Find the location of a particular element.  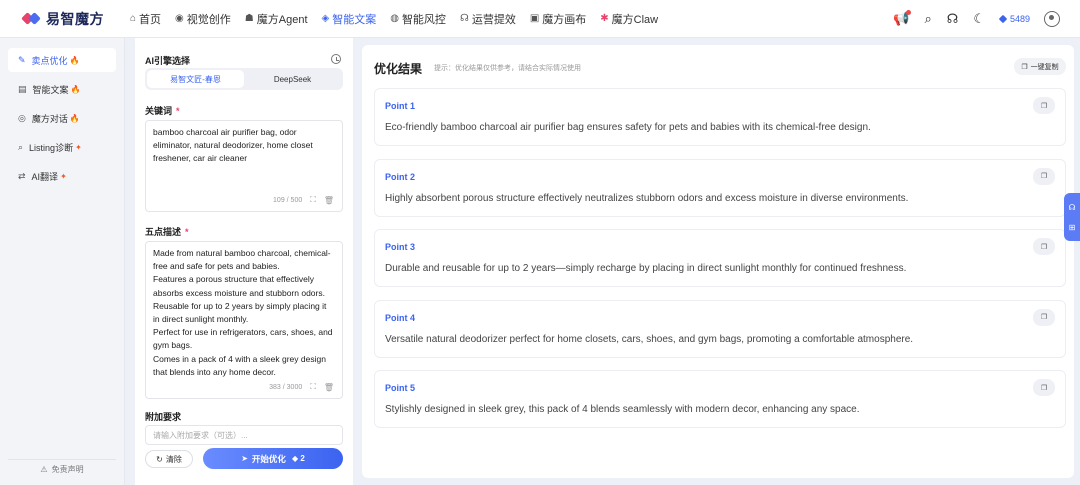

claw-icon: ✱ is located at coordinates (604, 18).